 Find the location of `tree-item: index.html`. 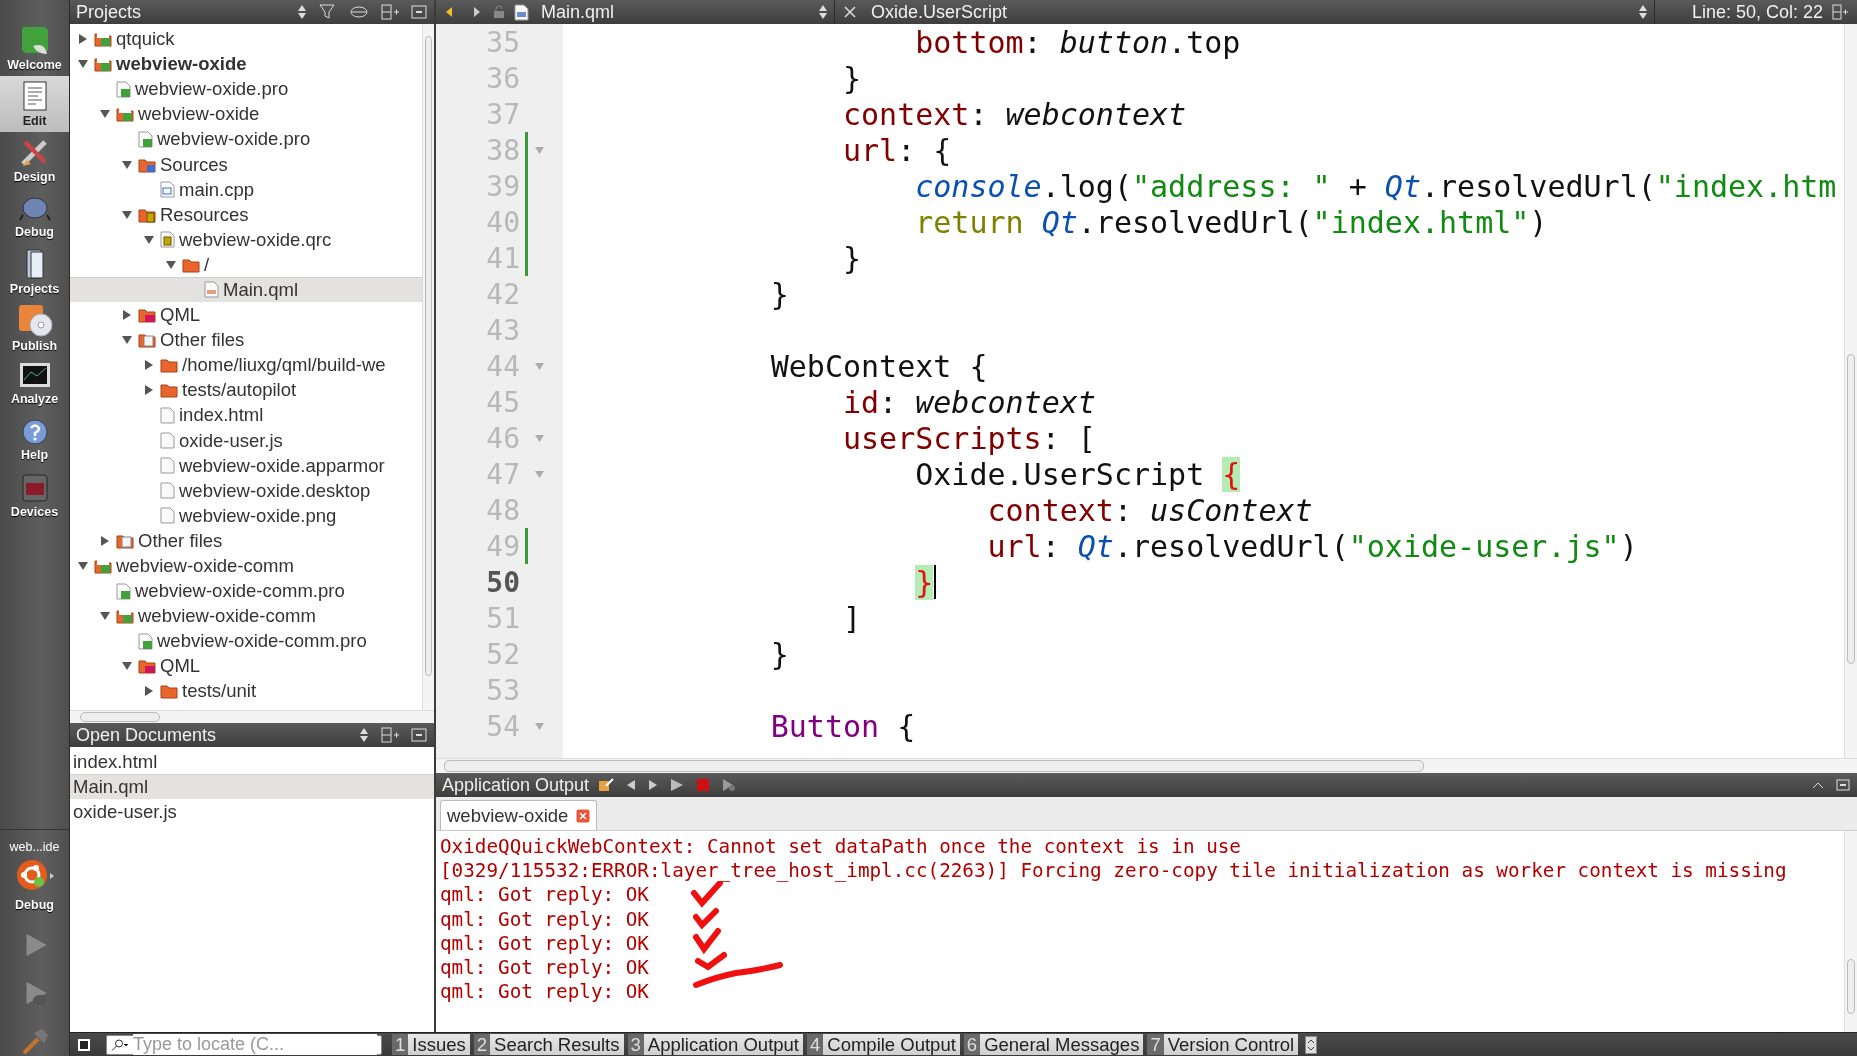

tree-item: index.html is located at coordinates (246, 415).